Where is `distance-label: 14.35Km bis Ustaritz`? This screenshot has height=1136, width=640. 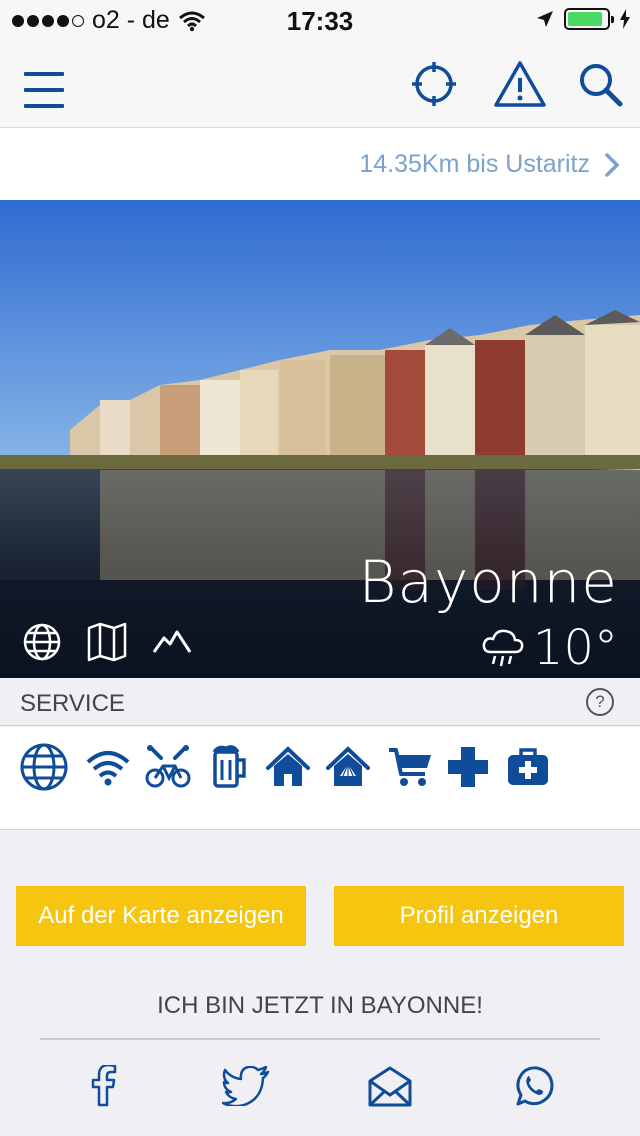 distance-label: 14.35Km bis Ustaritz is located at coordinates (474, 164).